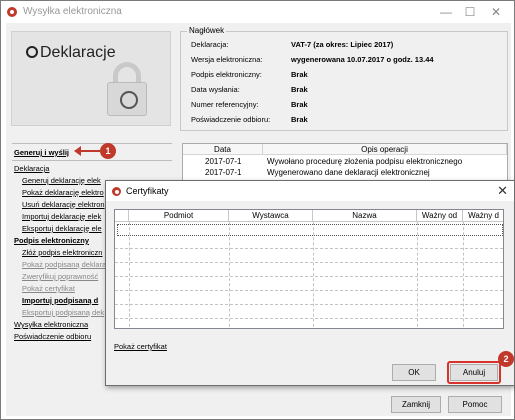 The image size is (515, 420). Describe the element at coordinates (140, 346) in the screenshot. I see `show-certificate-link: Pokaż certyfikat` at that location.